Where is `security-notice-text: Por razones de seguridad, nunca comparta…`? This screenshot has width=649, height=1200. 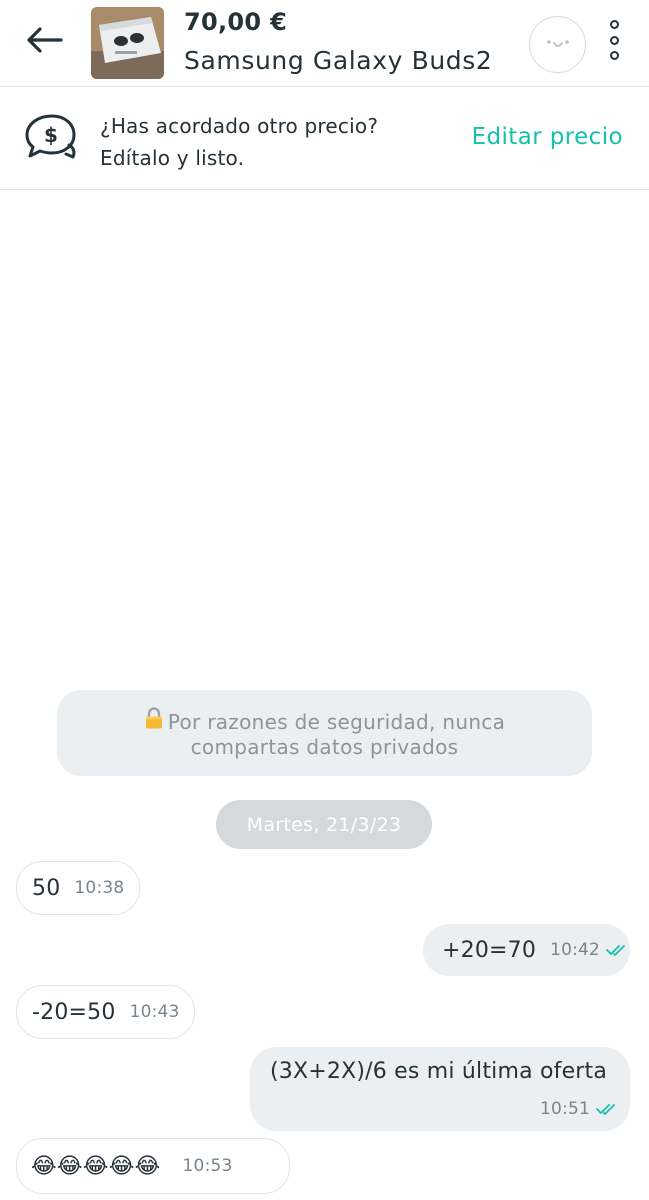
security-notice-text: Por razones de seguridad, nunca comparta… is located at coordinates (336, 734).